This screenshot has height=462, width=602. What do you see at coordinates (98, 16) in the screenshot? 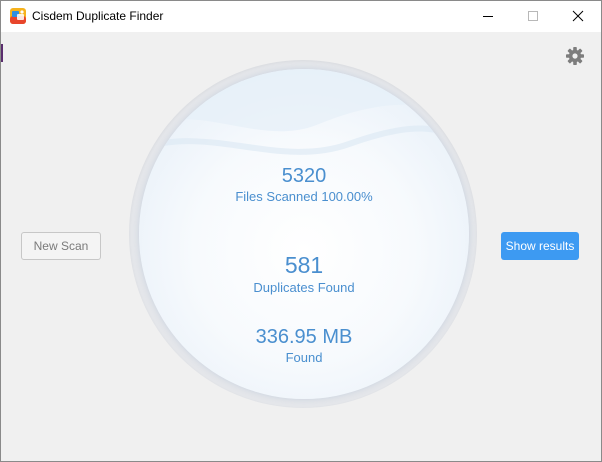
I see `window-title: Cisdem Duplicate Finder` at bounding box center [98, 16].